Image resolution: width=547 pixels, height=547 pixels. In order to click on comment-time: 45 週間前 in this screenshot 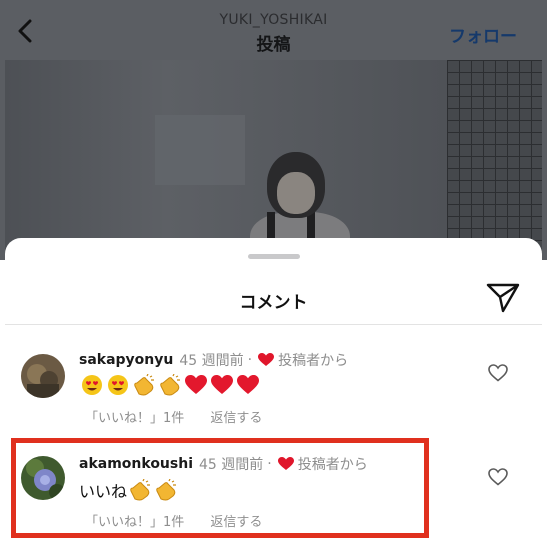, I will do `click(211, 361)`.